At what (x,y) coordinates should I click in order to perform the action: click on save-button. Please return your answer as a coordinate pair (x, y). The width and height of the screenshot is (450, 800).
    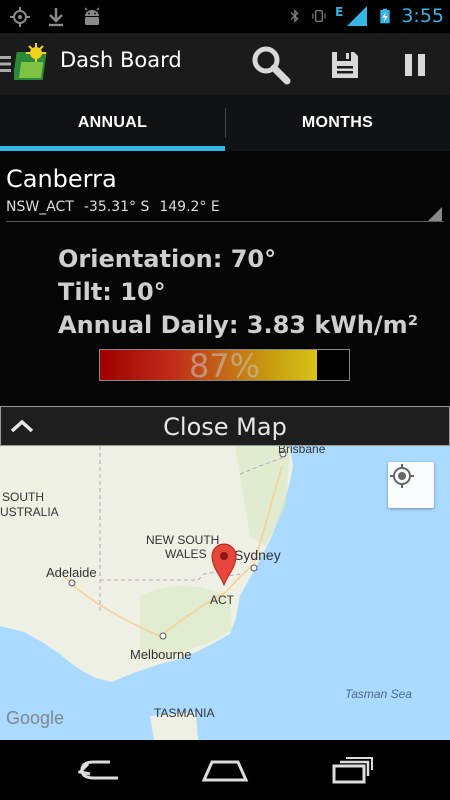
    Looking at the image, I should click on (345, 65).